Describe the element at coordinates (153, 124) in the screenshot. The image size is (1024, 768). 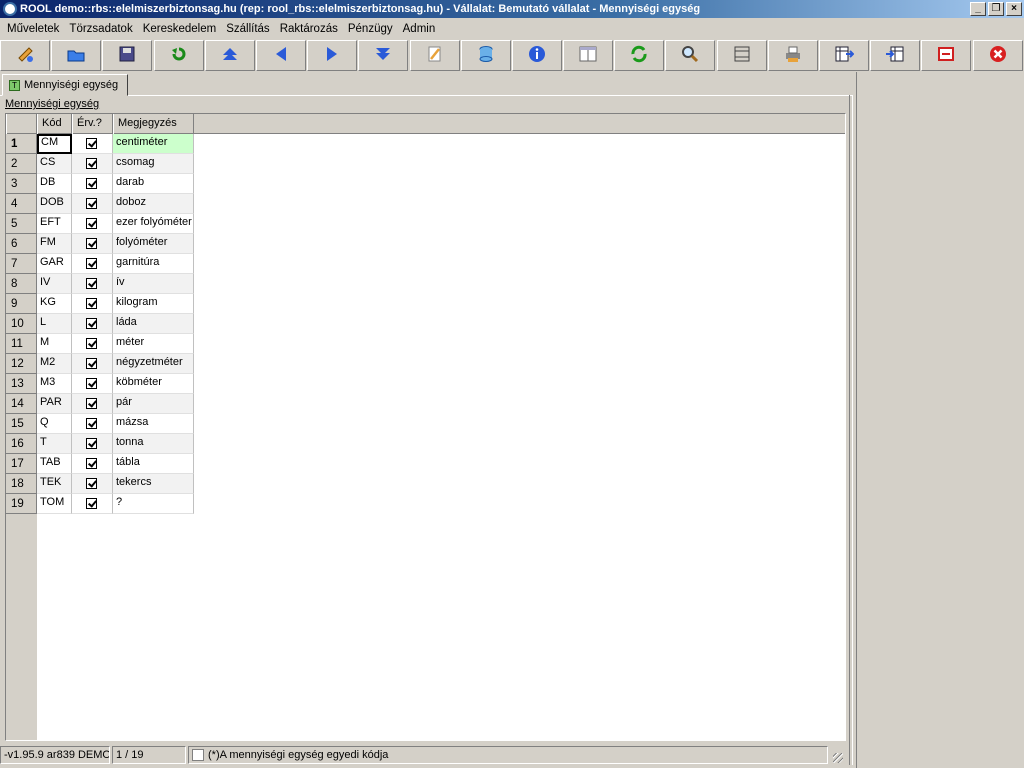
I see `column-header-note: Megjegyzés` at that location.